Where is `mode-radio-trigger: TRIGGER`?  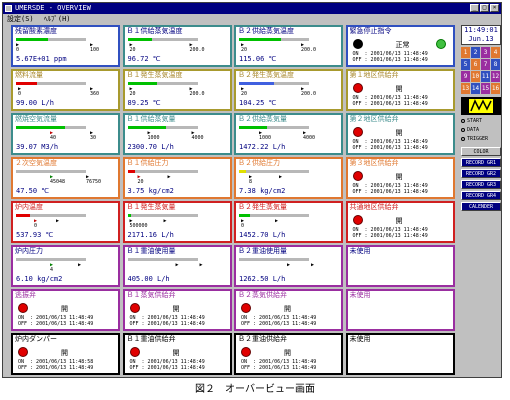 mode-radio-trigger: TRIGGER is located at coordinates (481, 139).